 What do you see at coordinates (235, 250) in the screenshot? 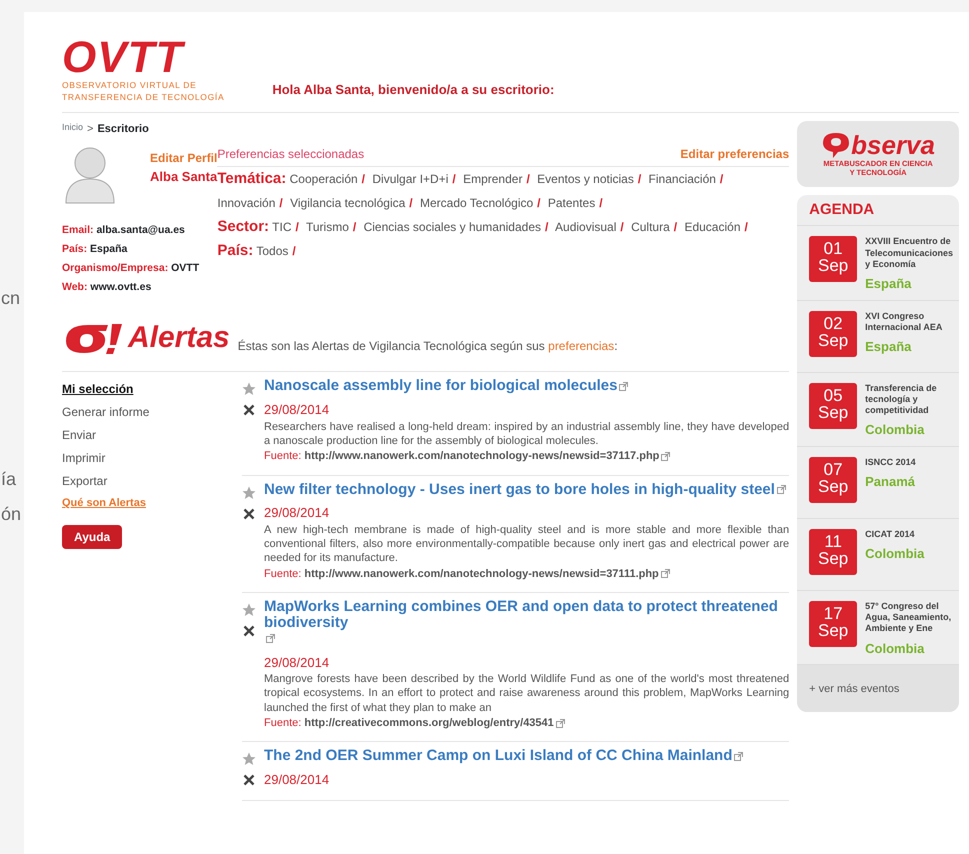
I see `preference-label: País:` at bounding box center [235, 250].